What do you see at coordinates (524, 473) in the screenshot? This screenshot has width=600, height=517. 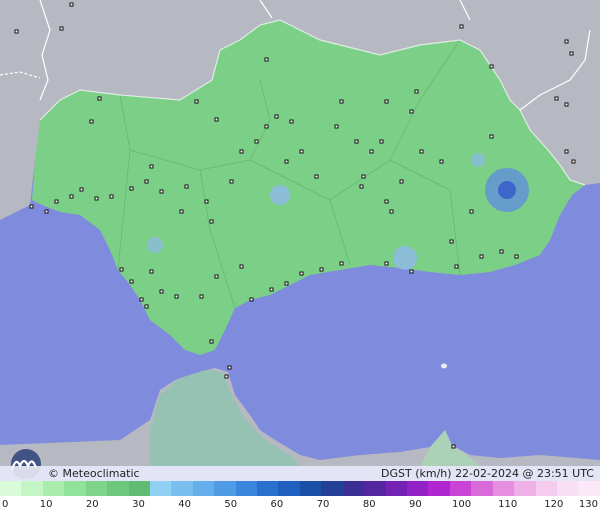 I see `timestamp-label: 22-02-2024 @ 23:51 UTC` at bounding box center [524, 473].